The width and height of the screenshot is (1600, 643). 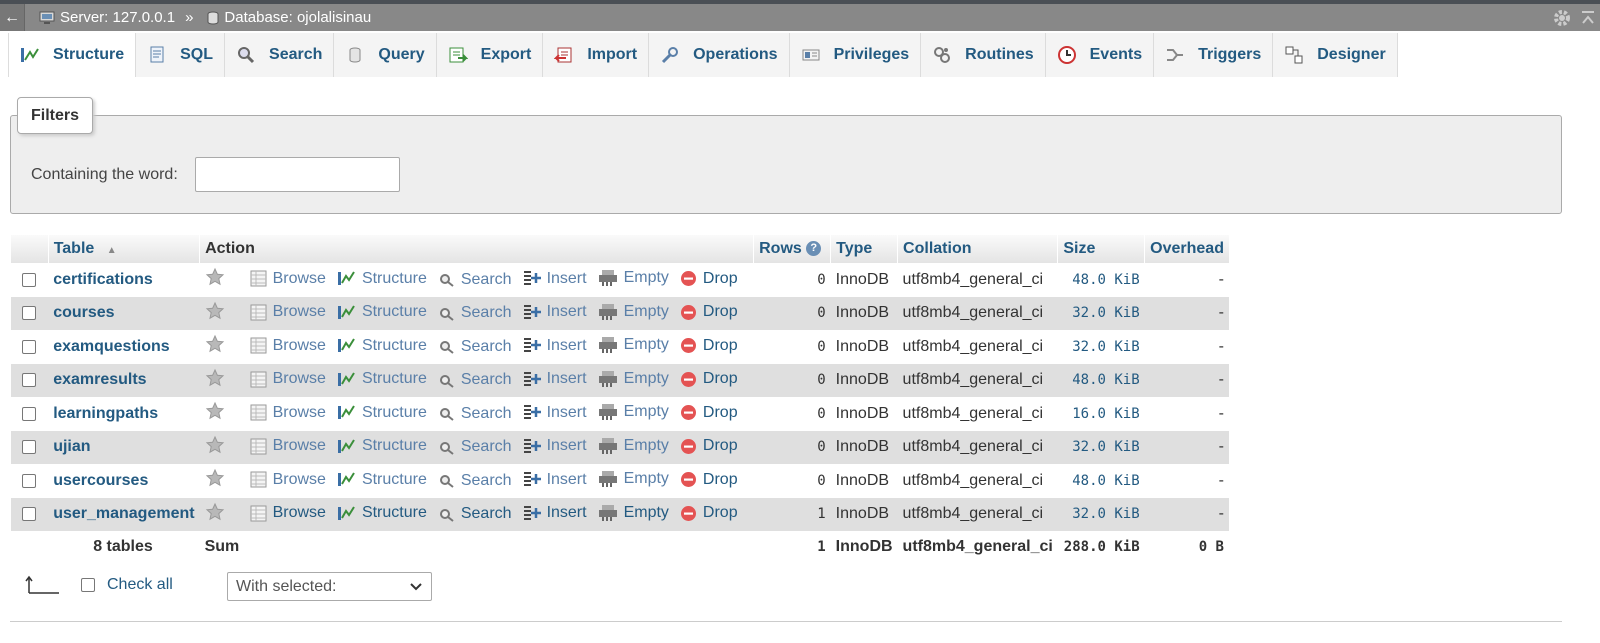 I want to click on tab-privileges: Privileges, so click(x=855, y=55).